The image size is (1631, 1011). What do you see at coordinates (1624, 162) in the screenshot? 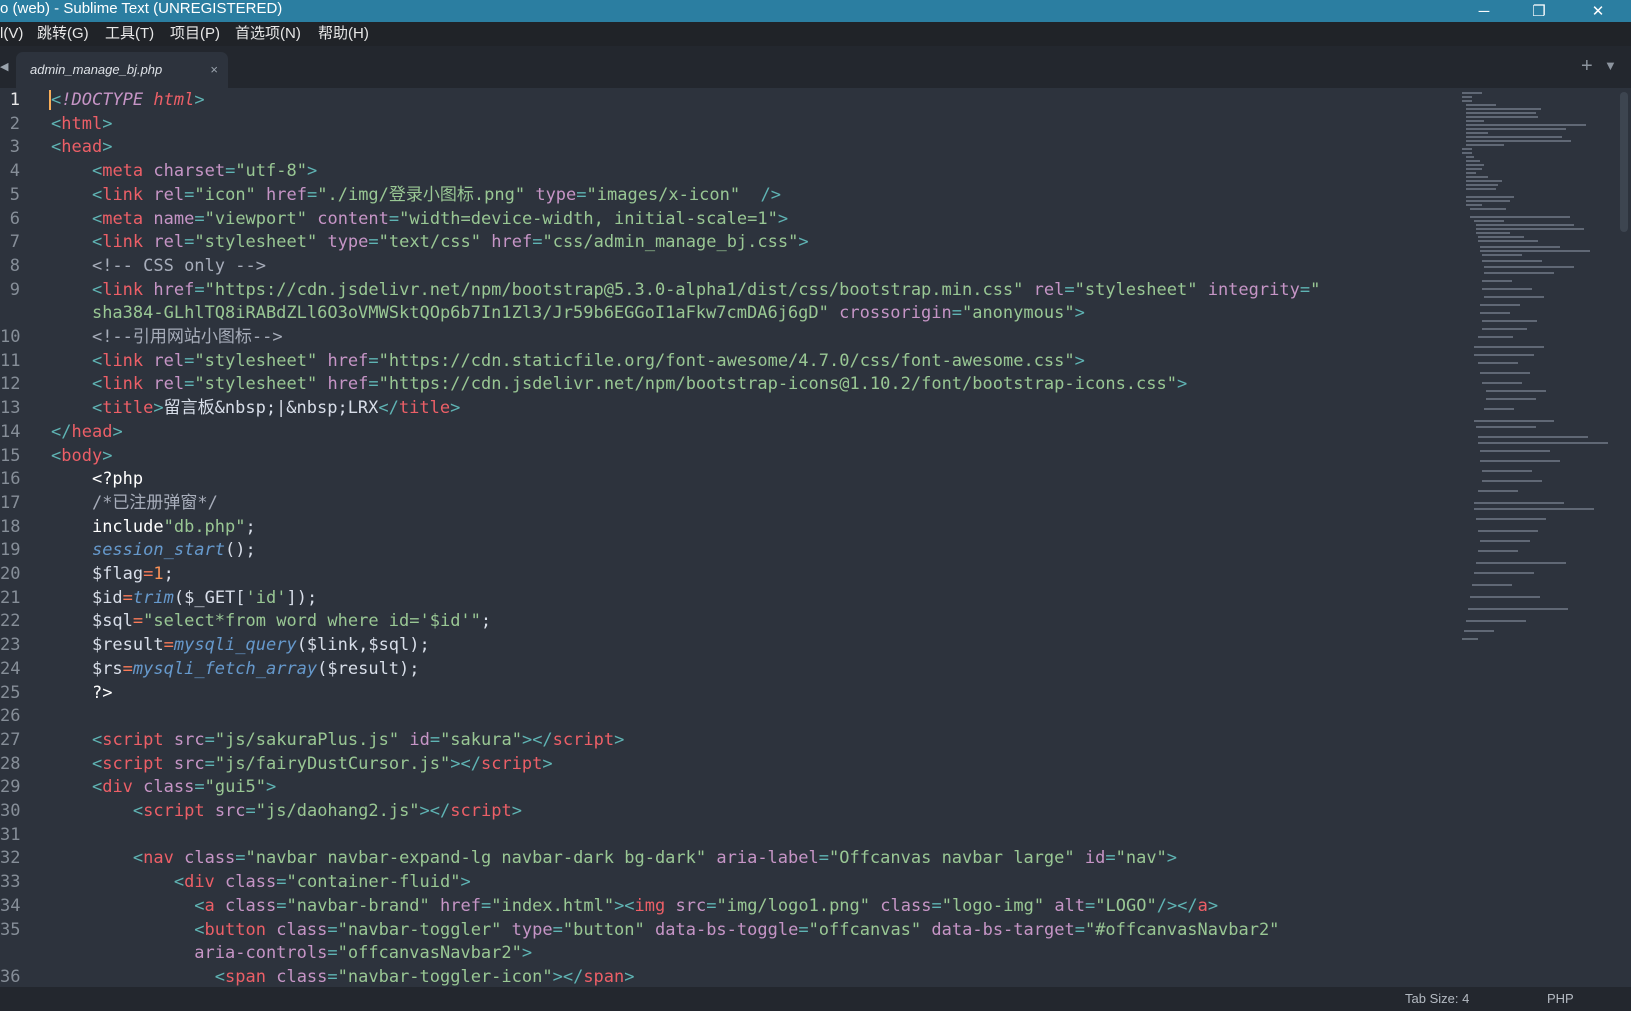
I see `vertical-scrollbar` at bounding box center [1624, 162].